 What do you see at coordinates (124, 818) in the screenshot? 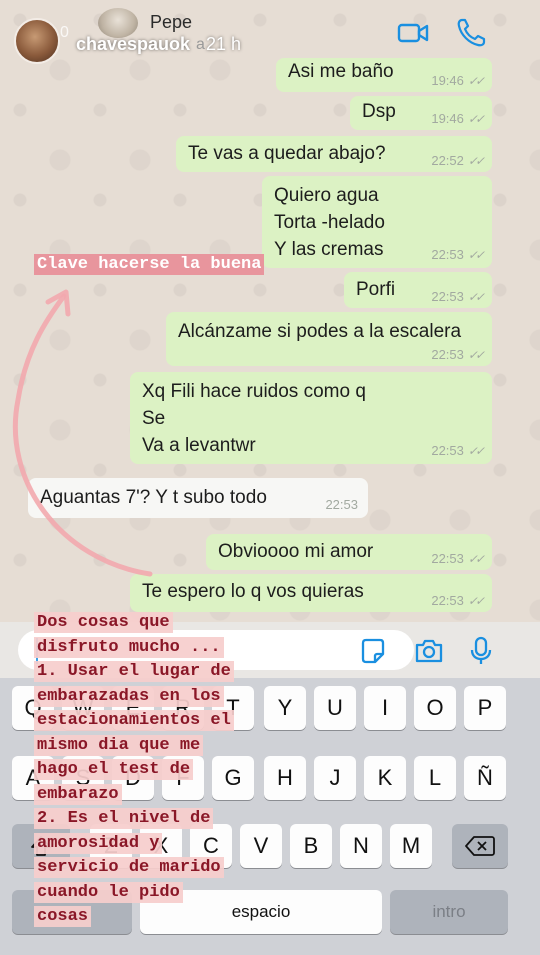
I see `note-line: 2. Es el nivel de` at bounding box center [124, 818].